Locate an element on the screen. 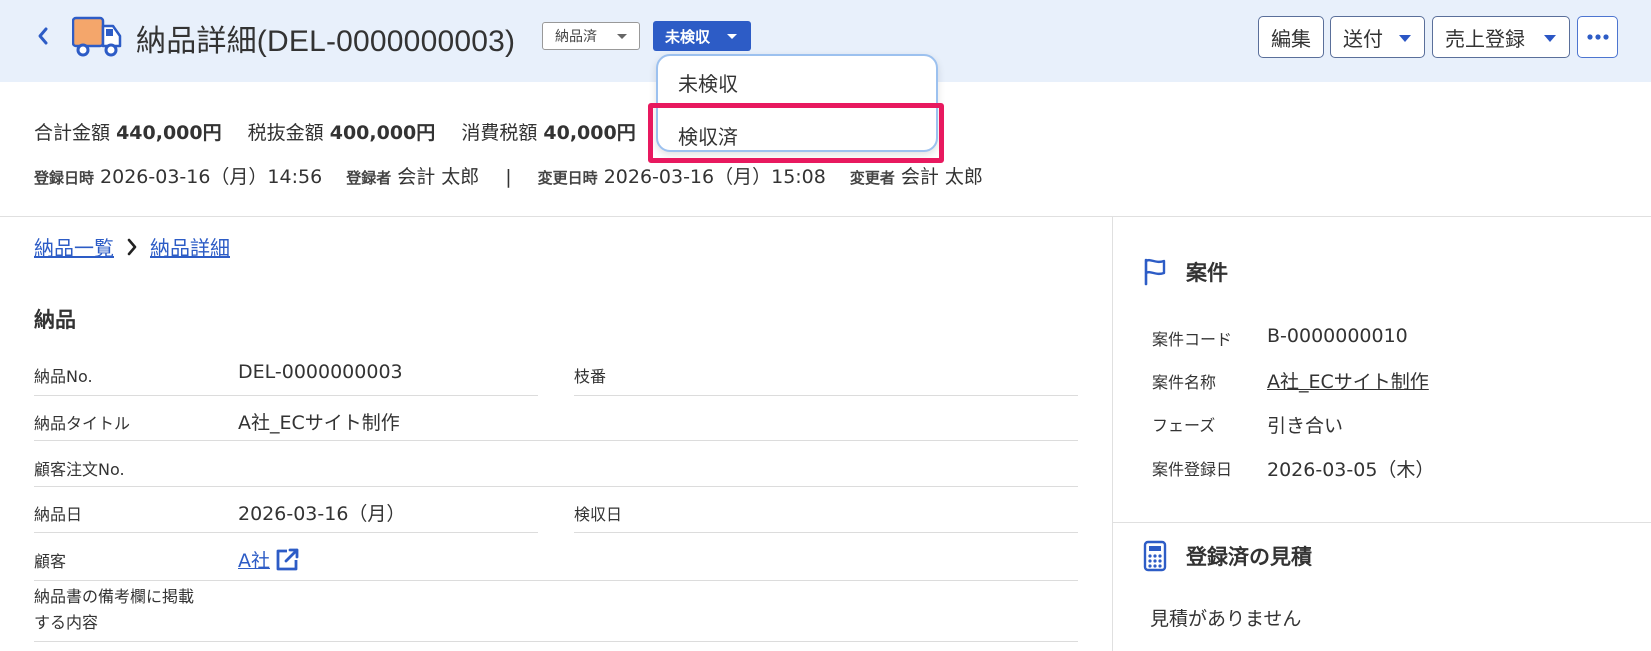  delivery-title-label: 納品タイトル is located at coordinates (82, 423).